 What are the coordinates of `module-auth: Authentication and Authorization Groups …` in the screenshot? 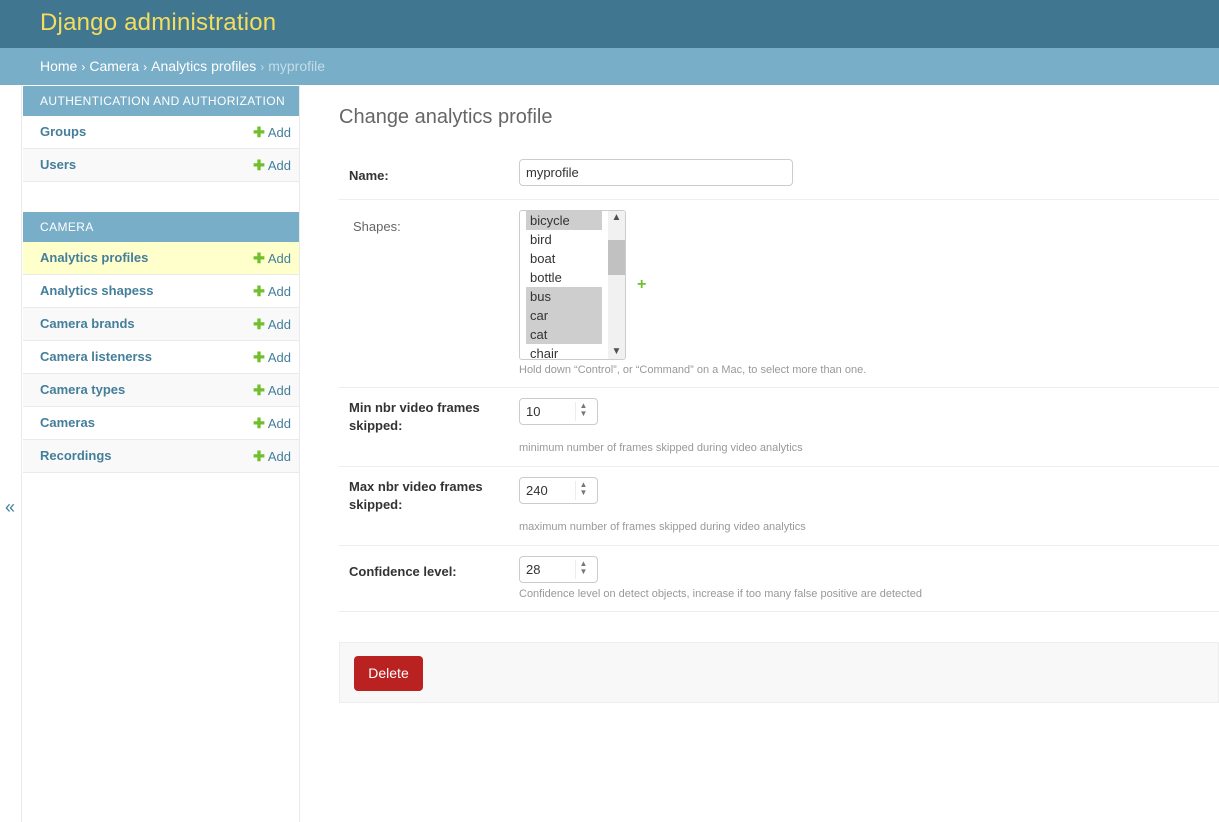 It's located at (161, 134).